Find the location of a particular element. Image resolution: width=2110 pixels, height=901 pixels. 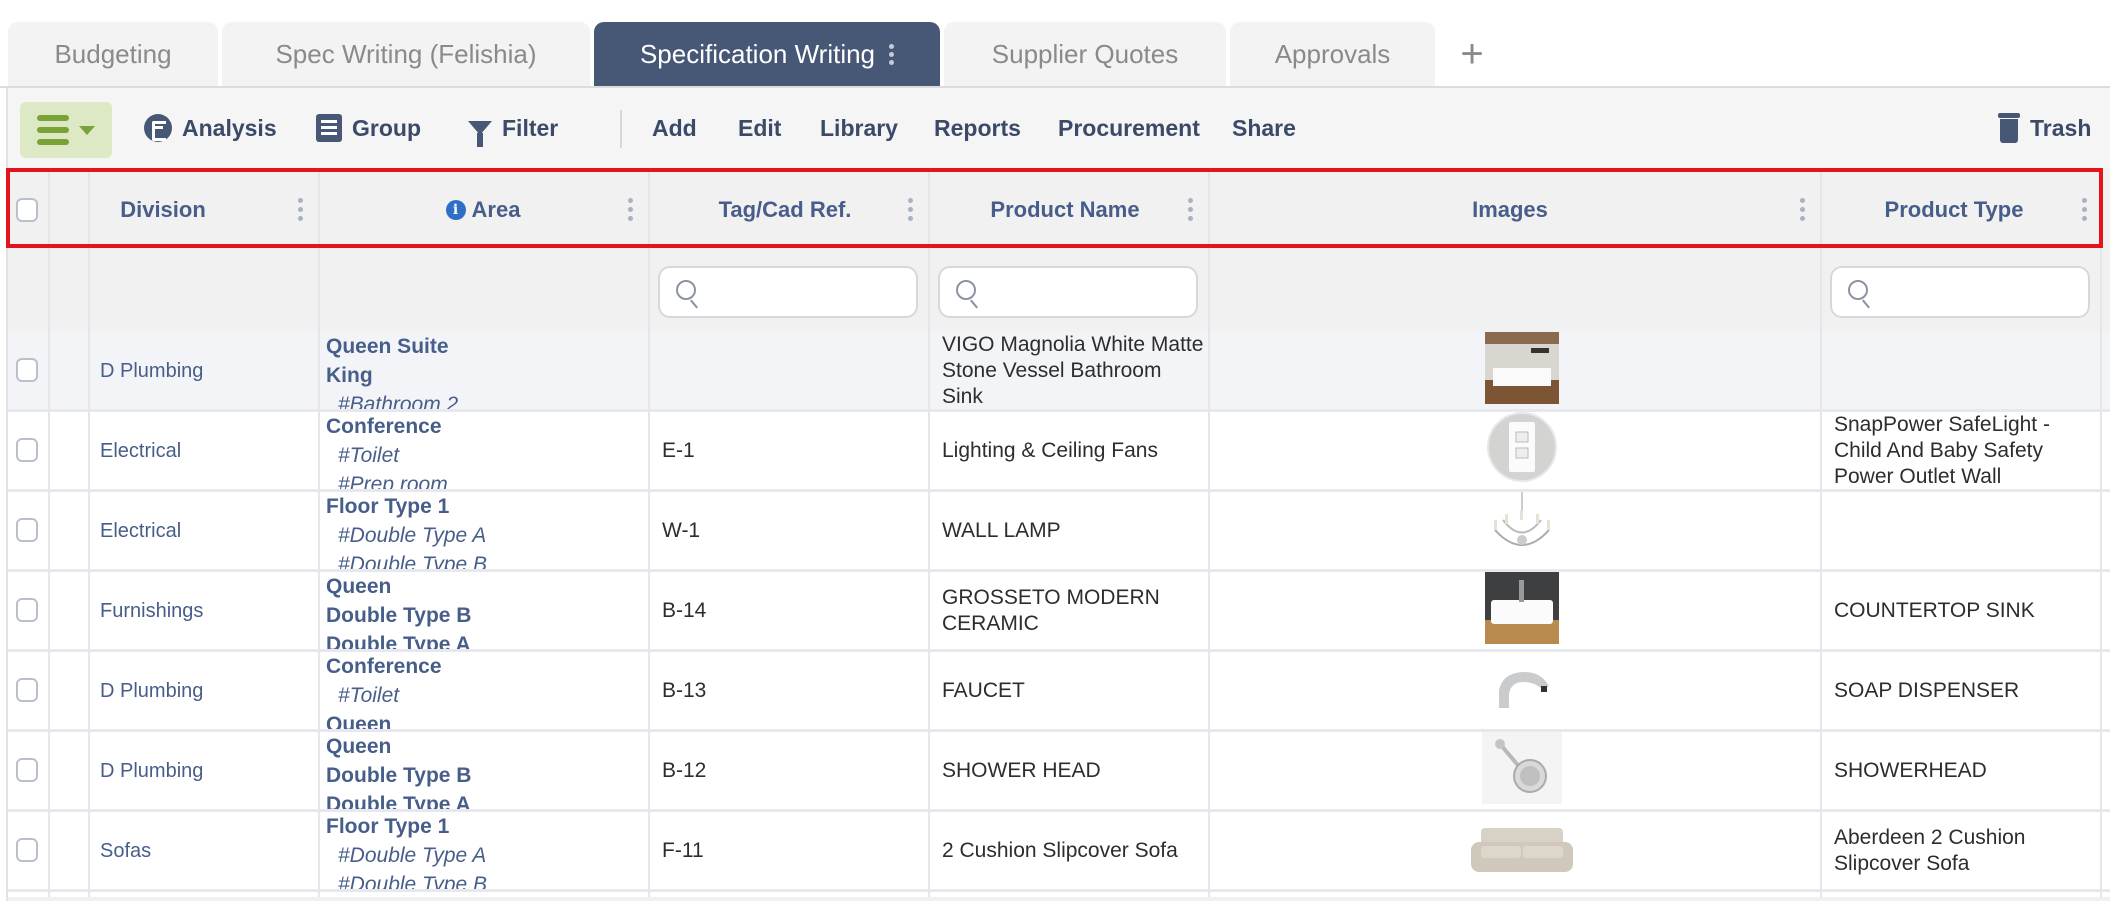

area-cell: Conference #Toilet #Prep room is located at coordinates (484, 450).